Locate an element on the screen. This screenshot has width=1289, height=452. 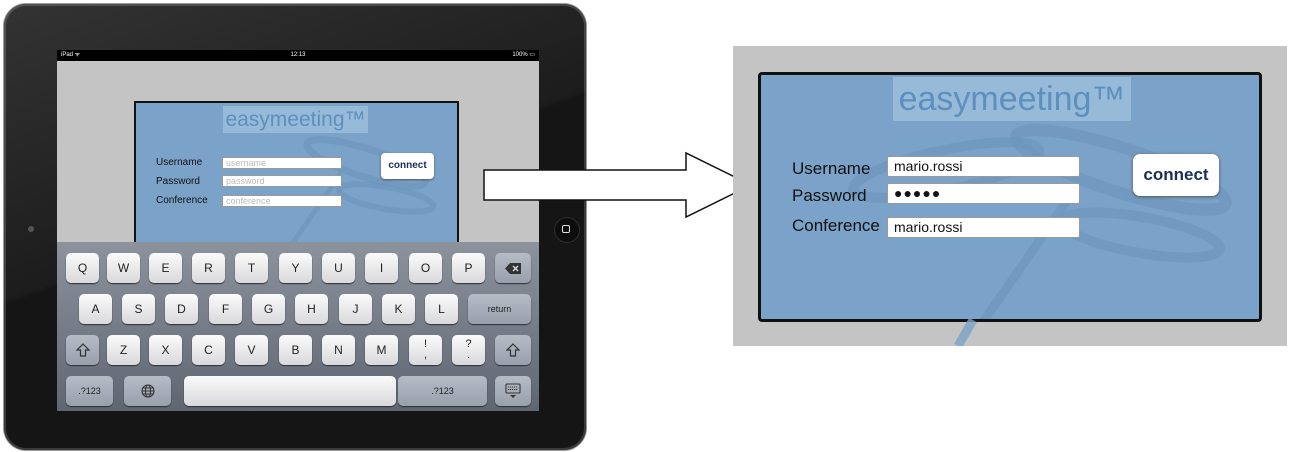
hide-keyboard-icon is located at coordinates (513, 390).